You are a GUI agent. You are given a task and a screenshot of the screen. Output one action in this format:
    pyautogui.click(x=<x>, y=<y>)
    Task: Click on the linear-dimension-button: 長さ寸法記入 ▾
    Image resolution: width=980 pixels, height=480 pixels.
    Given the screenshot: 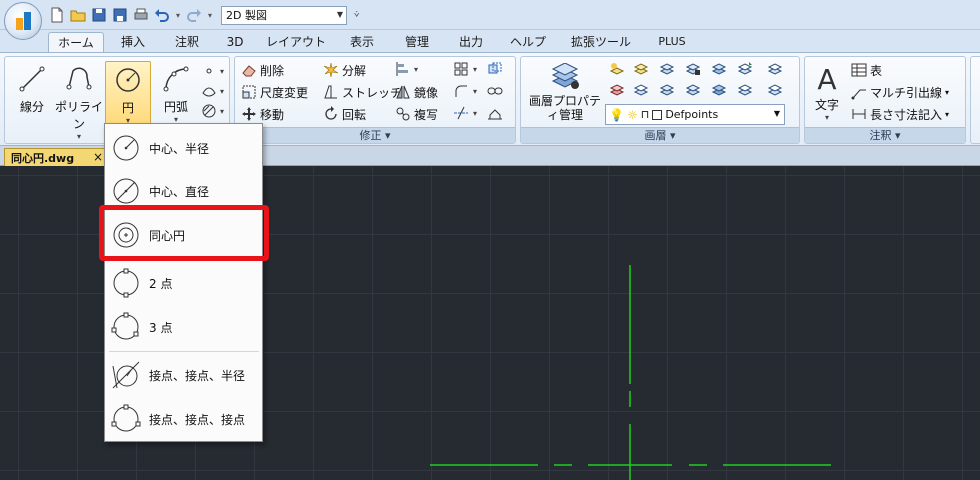 What is the action you would take?
    pyautogui.click(x=900, y=114)
    